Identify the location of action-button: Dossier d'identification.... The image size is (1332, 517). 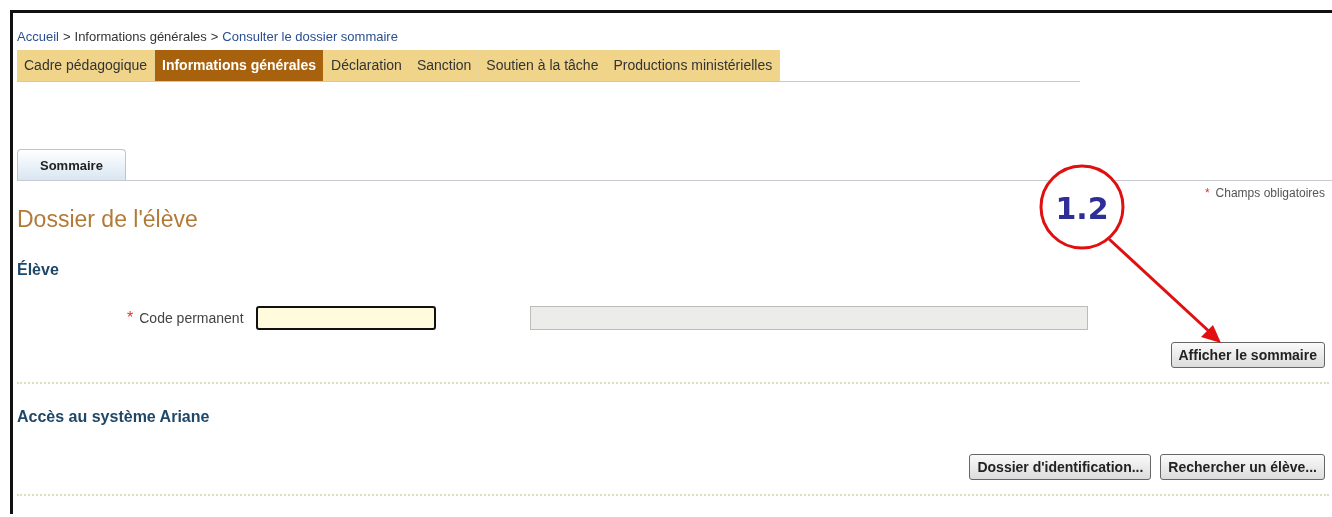
(1060, 467).